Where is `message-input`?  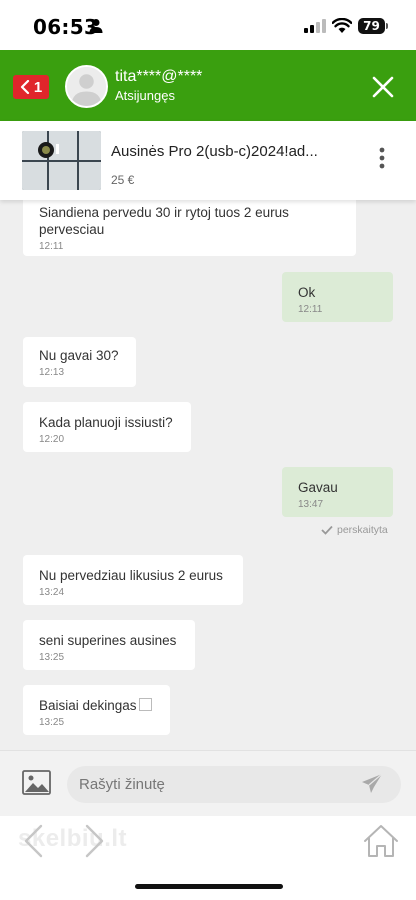 message-input is located at coordinates (234, 784).